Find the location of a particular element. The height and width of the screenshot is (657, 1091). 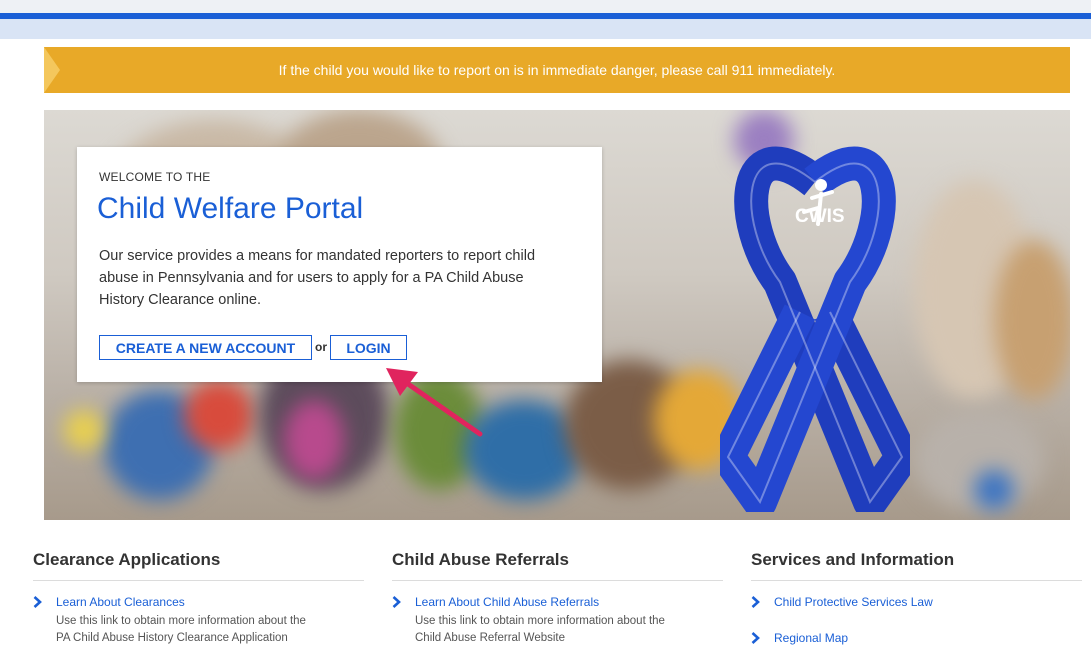

regional-map-link: Regional Map is located at coordinates (811, 638).